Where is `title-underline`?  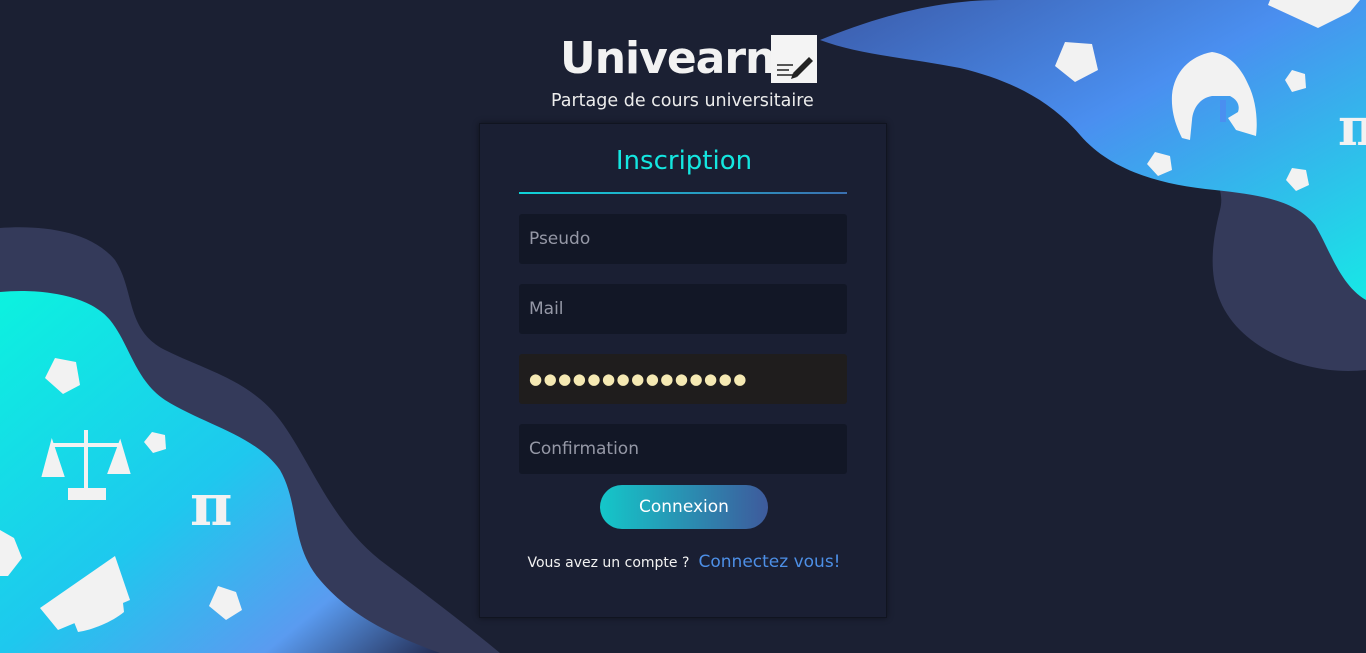 title-underline is located at coordinates (683, 193).